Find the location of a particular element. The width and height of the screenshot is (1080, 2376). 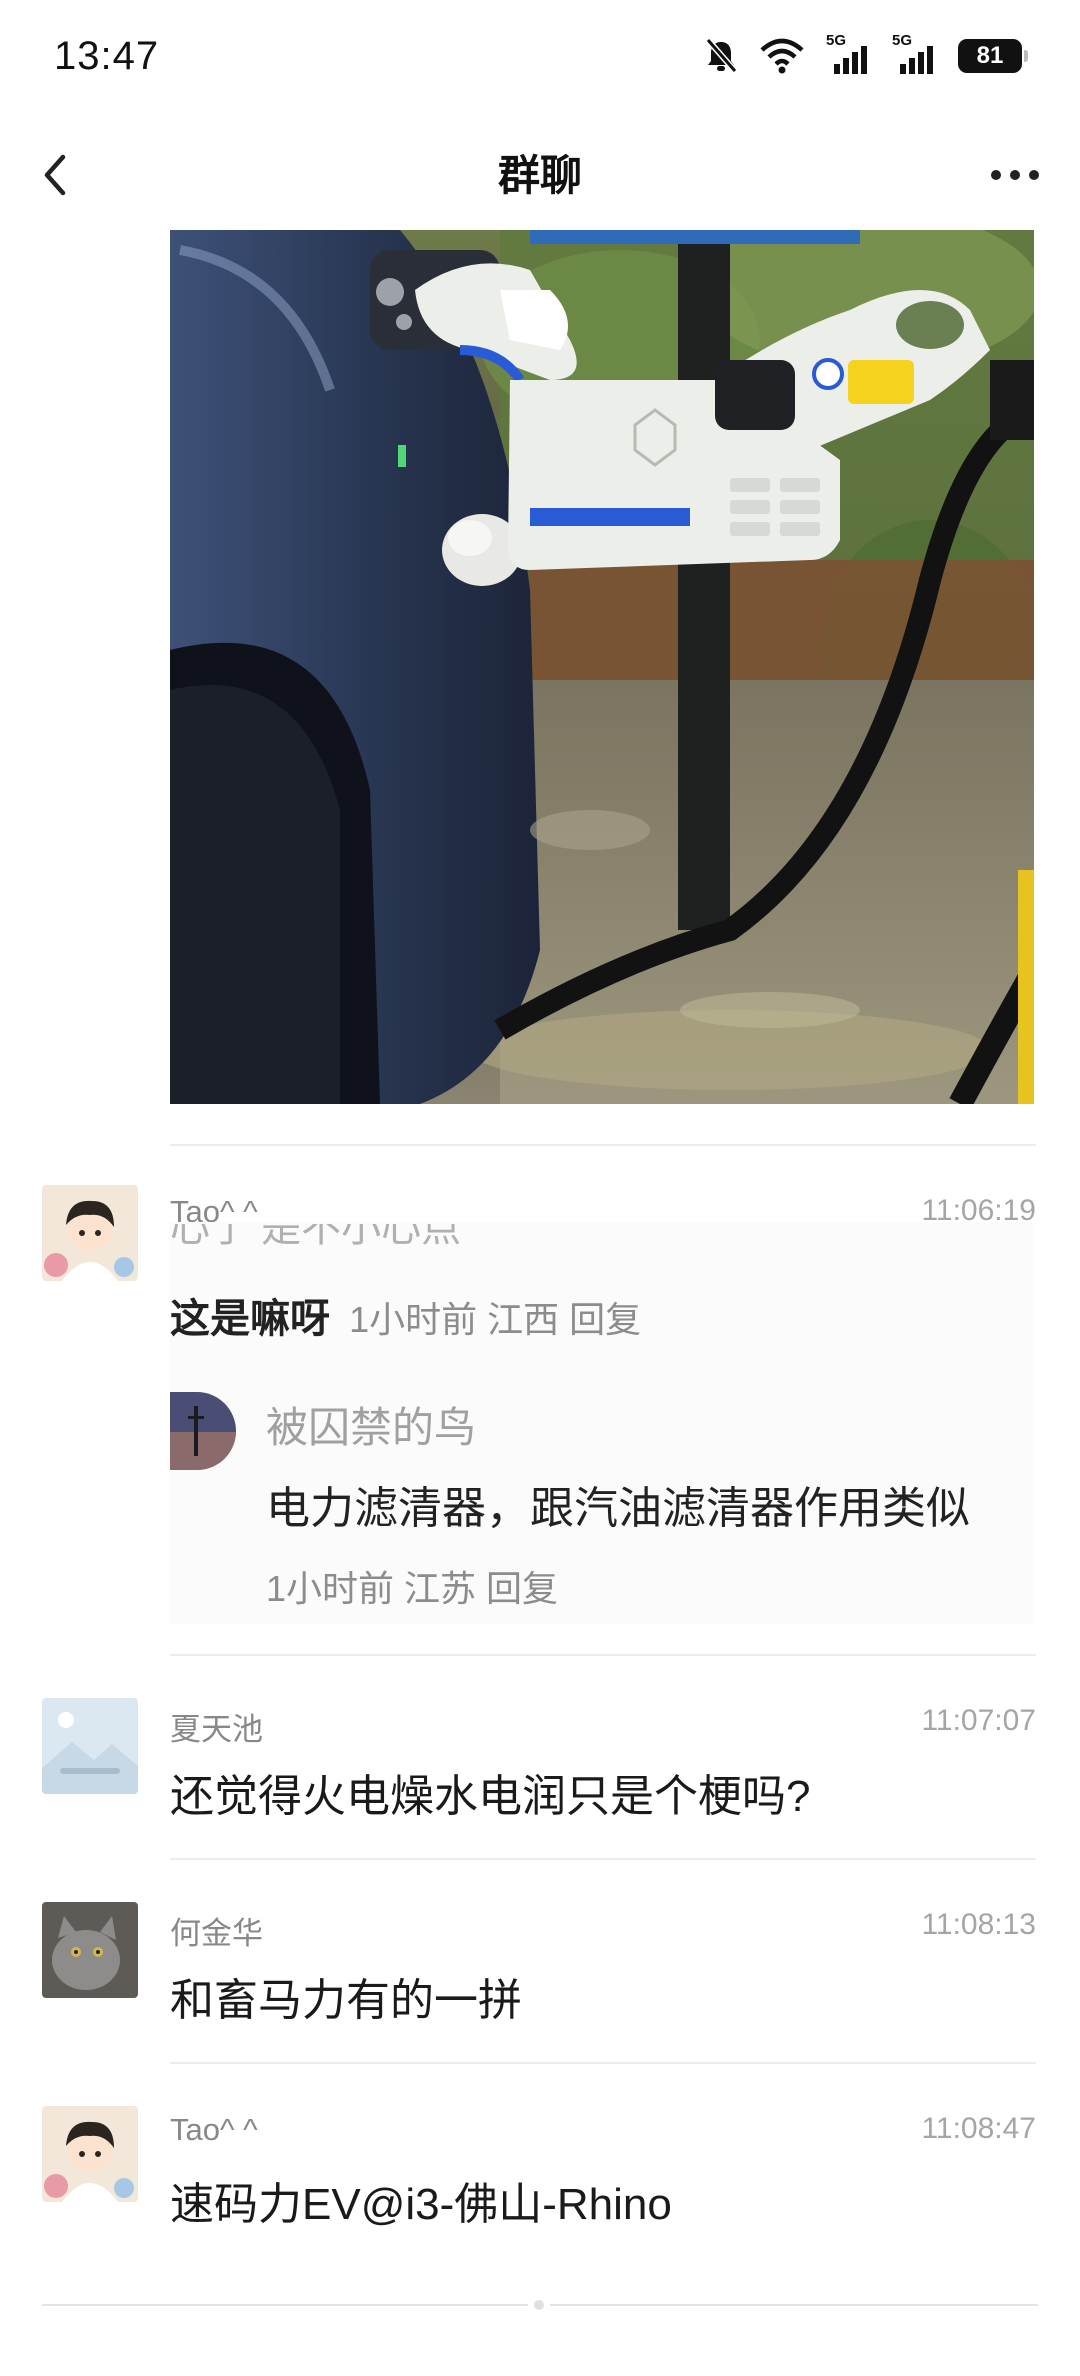

quote-main-meta: 1小时前 江西 回复 is located at coordinates (495, 1319).